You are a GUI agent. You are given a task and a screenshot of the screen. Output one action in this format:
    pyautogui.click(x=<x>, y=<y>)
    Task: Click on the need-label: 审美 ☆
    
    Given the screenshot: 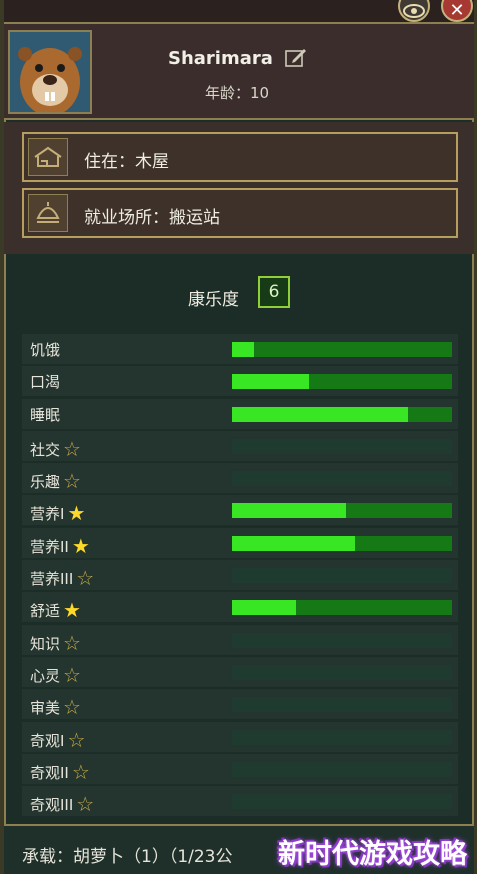 What is the action you would take?
    pyautogui.click(x=55, y=707)
    